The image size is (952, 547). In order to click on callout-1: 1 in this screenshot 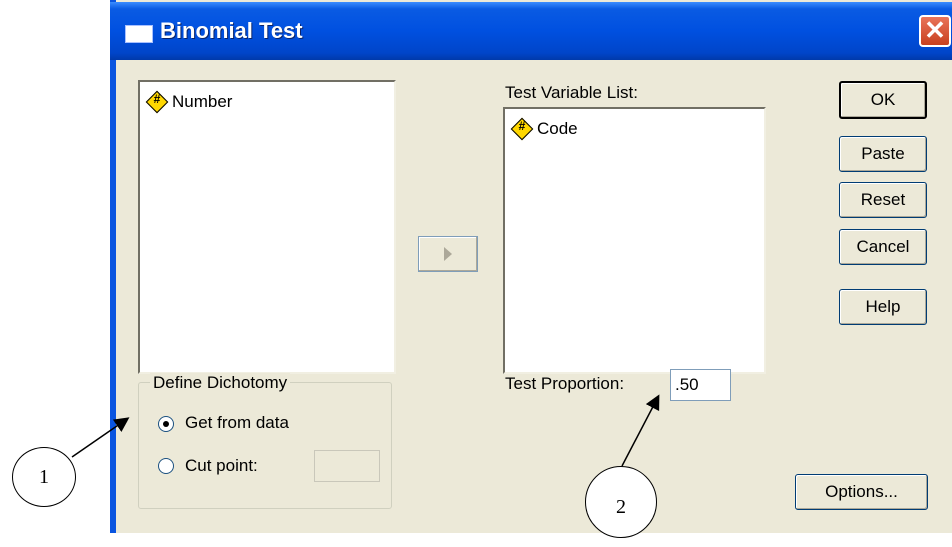, I will do `click(44, 477)`.